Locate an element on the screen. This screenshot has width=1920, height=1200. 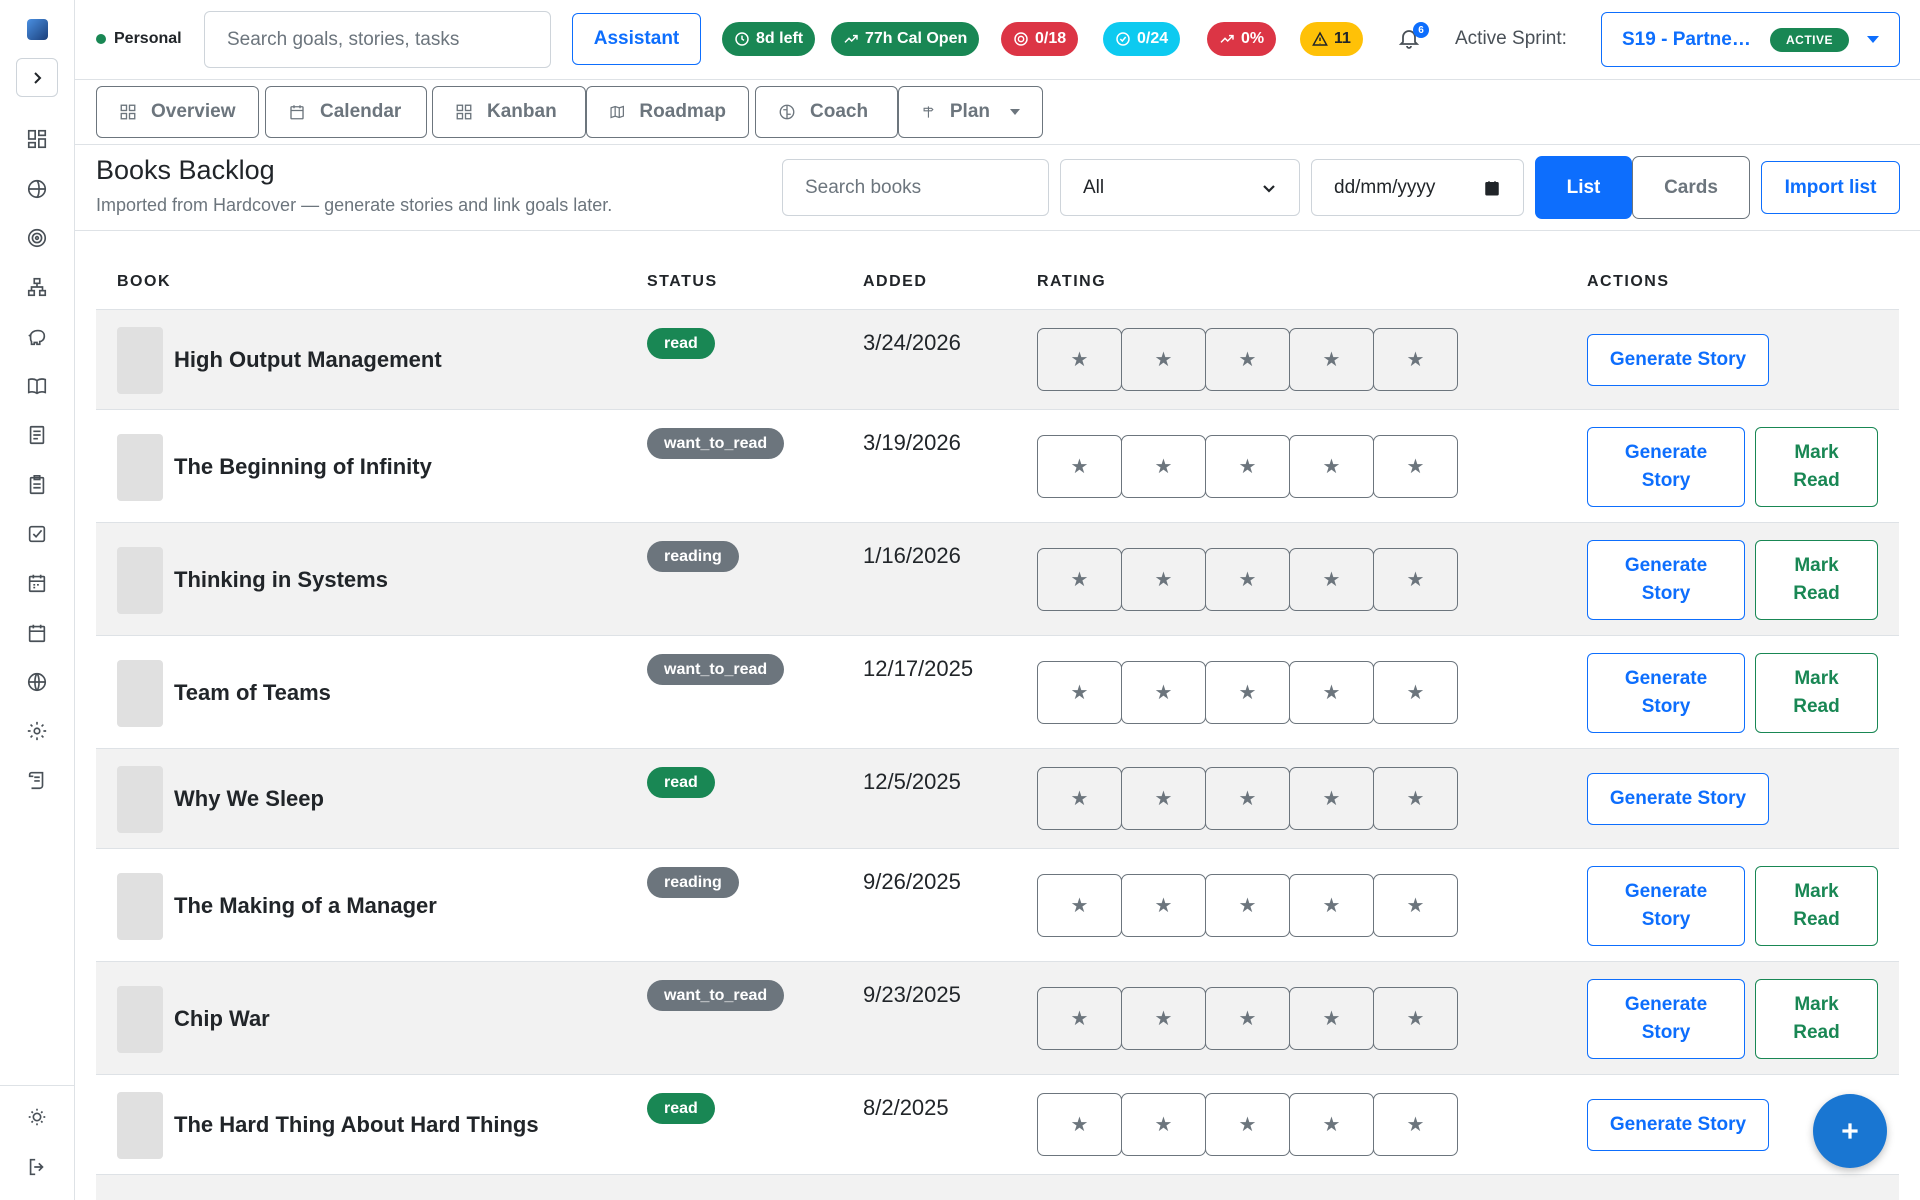
piggy-bank-icon is located at coordinates (37, 337).